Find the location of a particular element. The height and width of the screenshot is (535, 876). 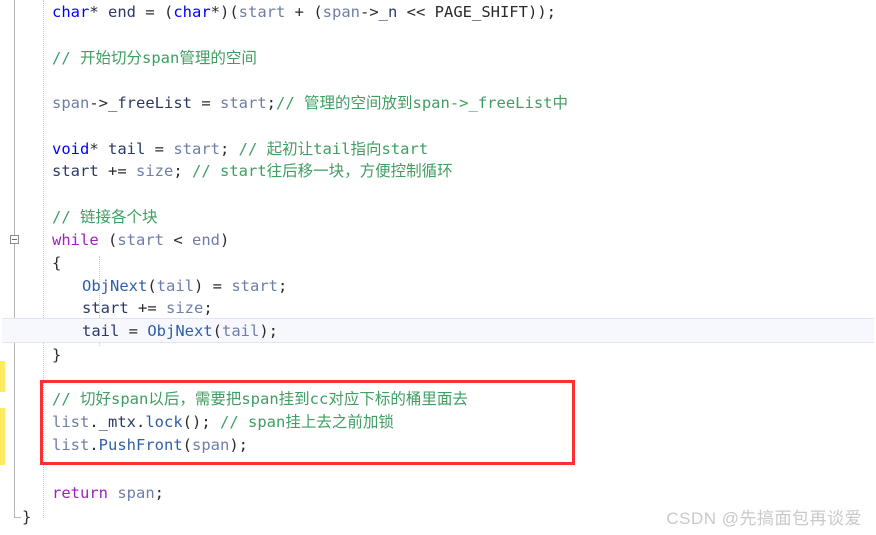

code-token-cmt: // 管理的空间放到span->_freeList中 is located at coordinates (422, 103).